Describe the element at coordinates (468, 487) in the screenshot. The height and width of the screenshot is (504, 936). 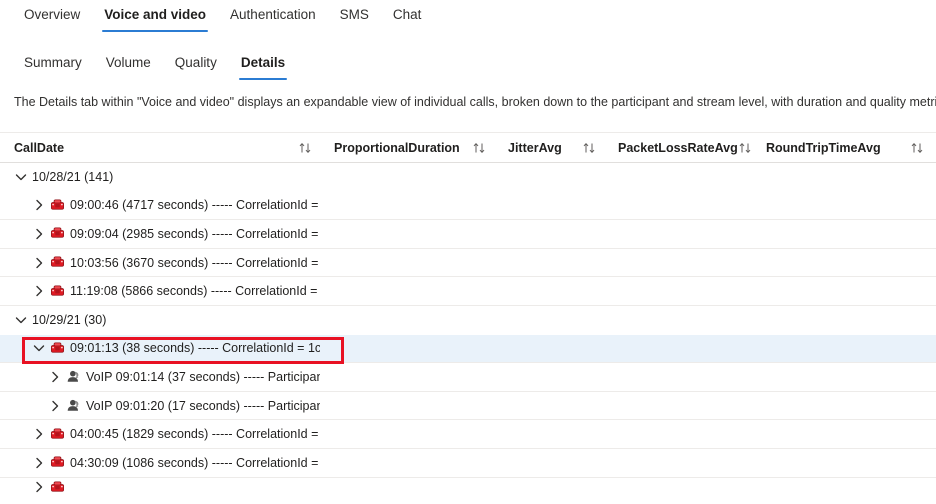
I see `table-row` at that location.